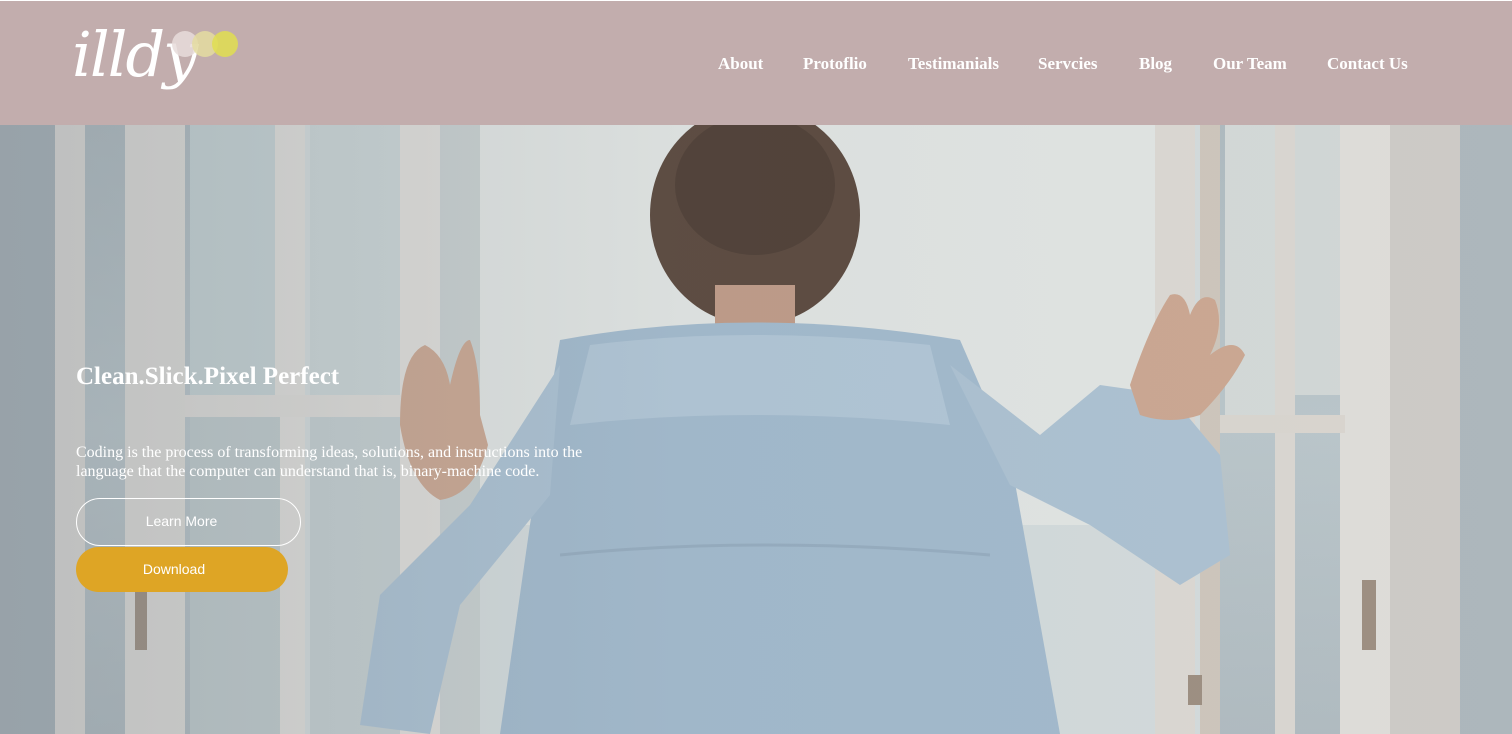 The height and width of the screenshot is (734, 1512). What do you see at coordinates (1367, 64) in the screenshot?
I see `nav-contact-us: Contact Us` at bounding box center [1367, 64].